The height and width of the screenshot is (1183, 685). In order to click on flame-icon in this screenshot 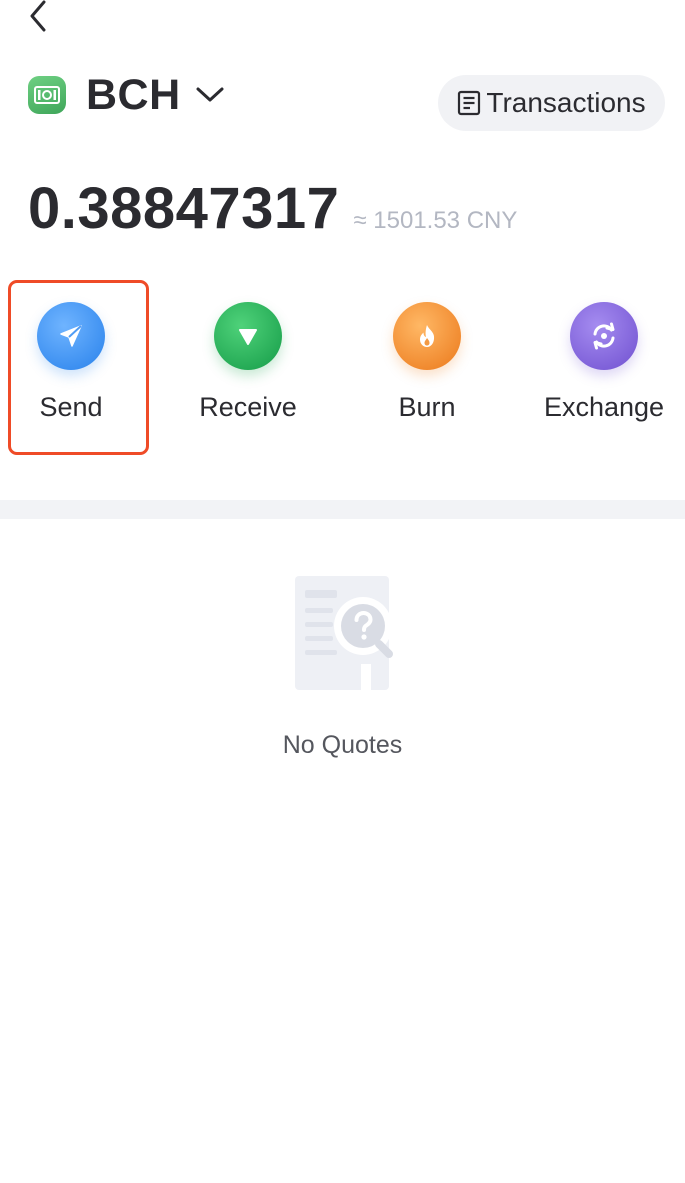, I will do `click(427, 336)`.